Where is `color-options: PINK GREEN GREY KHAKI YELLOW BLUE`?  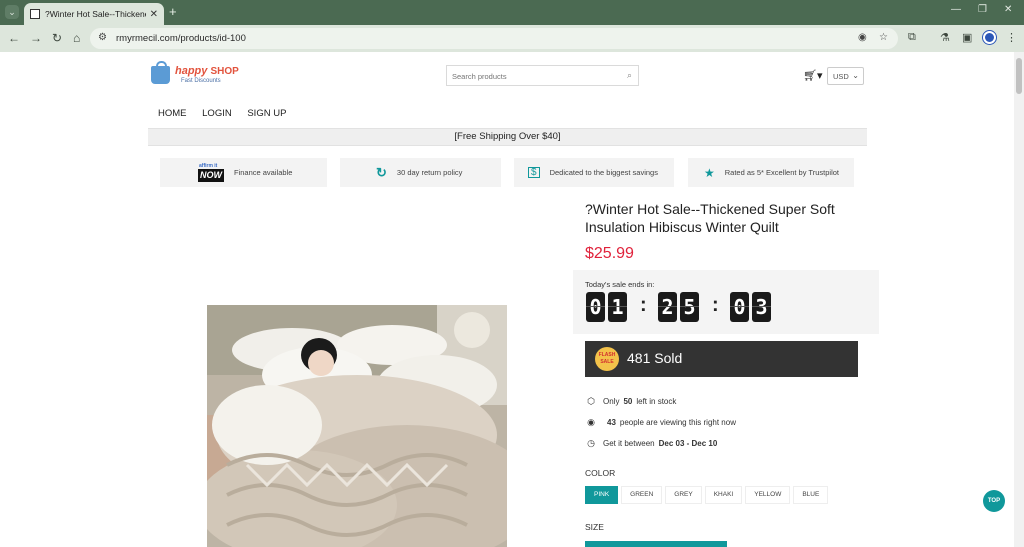 color-options: PINK GREEN GREY KHAKI YELLOW BLUE is located at coordinates (708, 495).